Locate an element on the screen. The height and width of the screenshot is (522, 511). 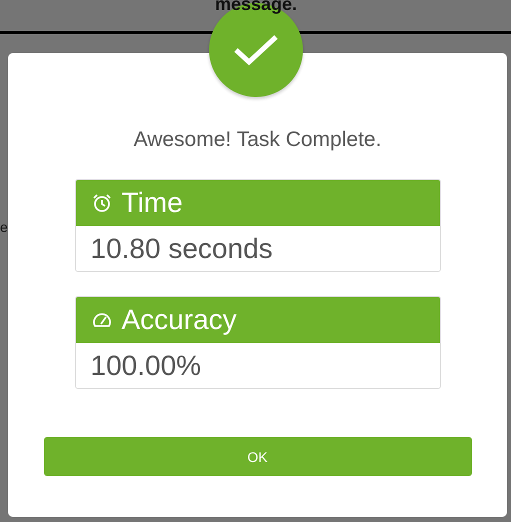
stat-value: 10.80 seconds is located at coordinates (182, 249).